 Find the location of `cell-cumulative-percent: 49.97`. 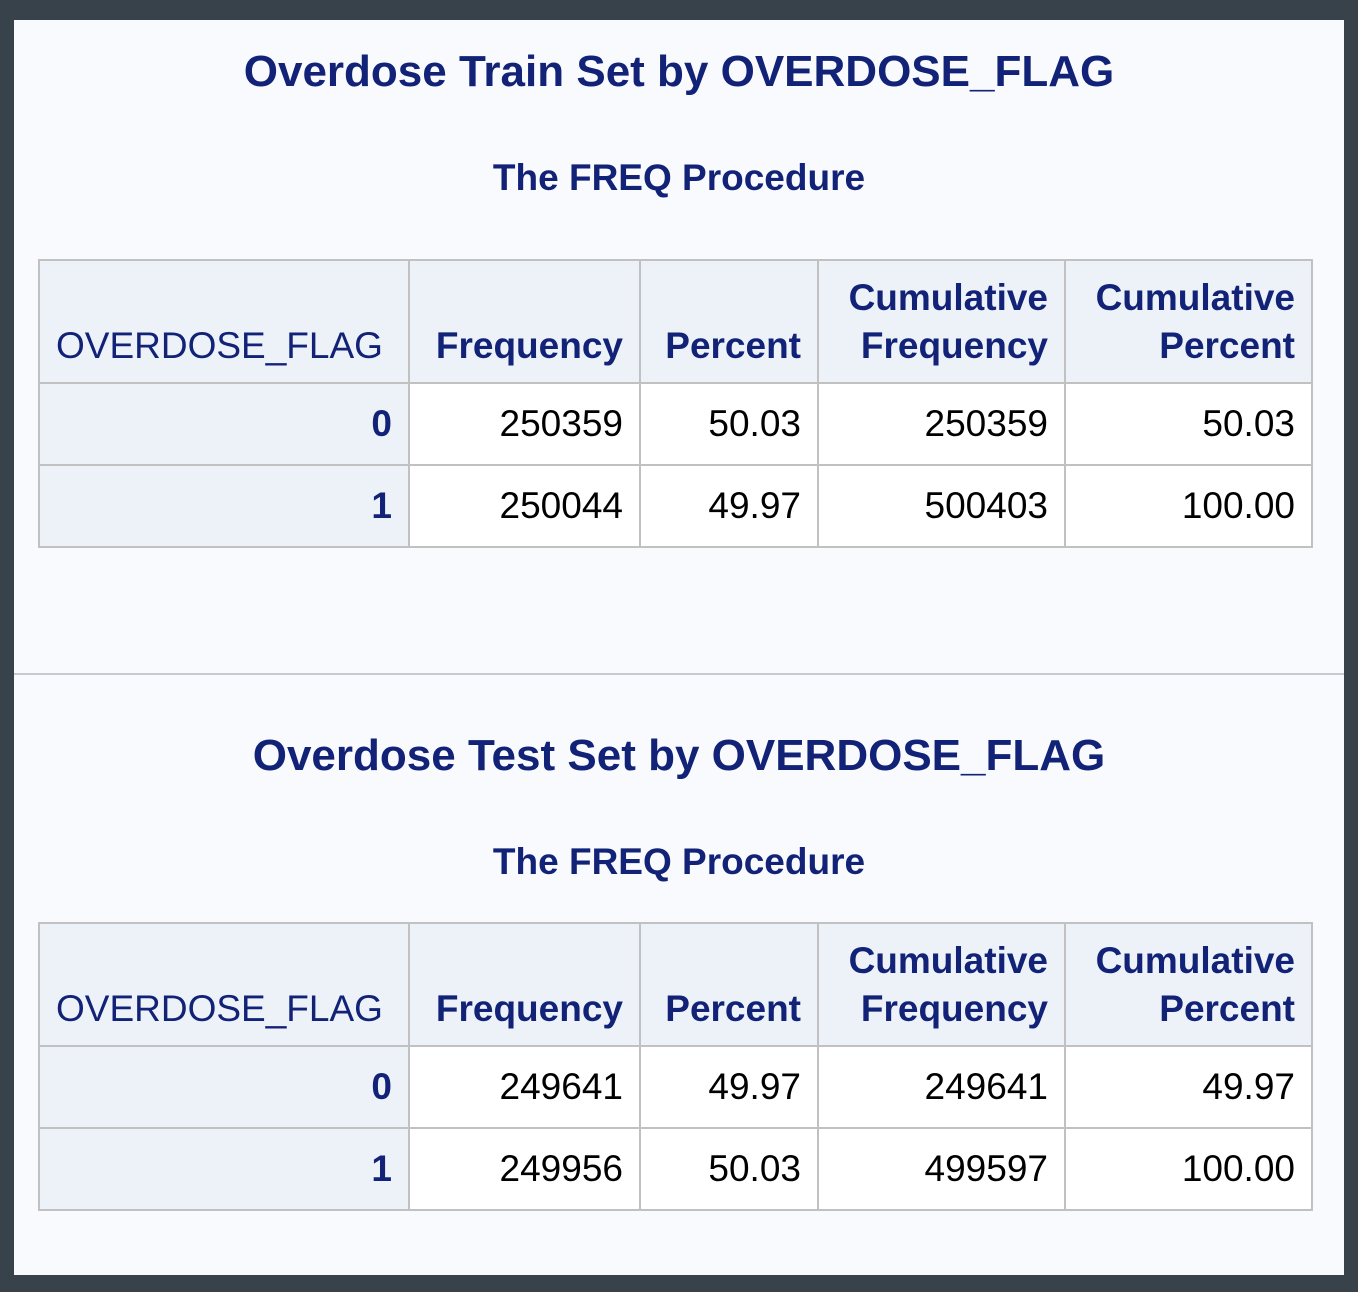

cell-cumulative-percent: 49.97 is located at coordinates (1188, 1087).